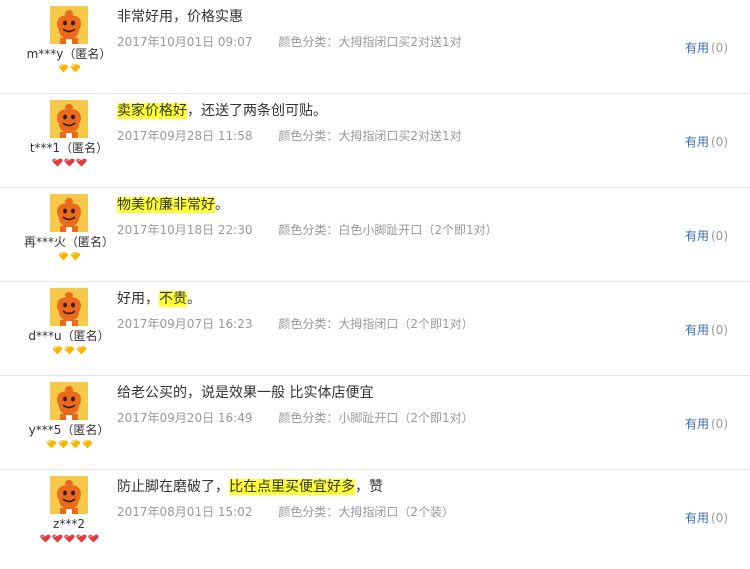  Describe the element at coordinates (152, 111) in the screenshot. I see `highlighted-keyword: 卖家价格好` at that location.